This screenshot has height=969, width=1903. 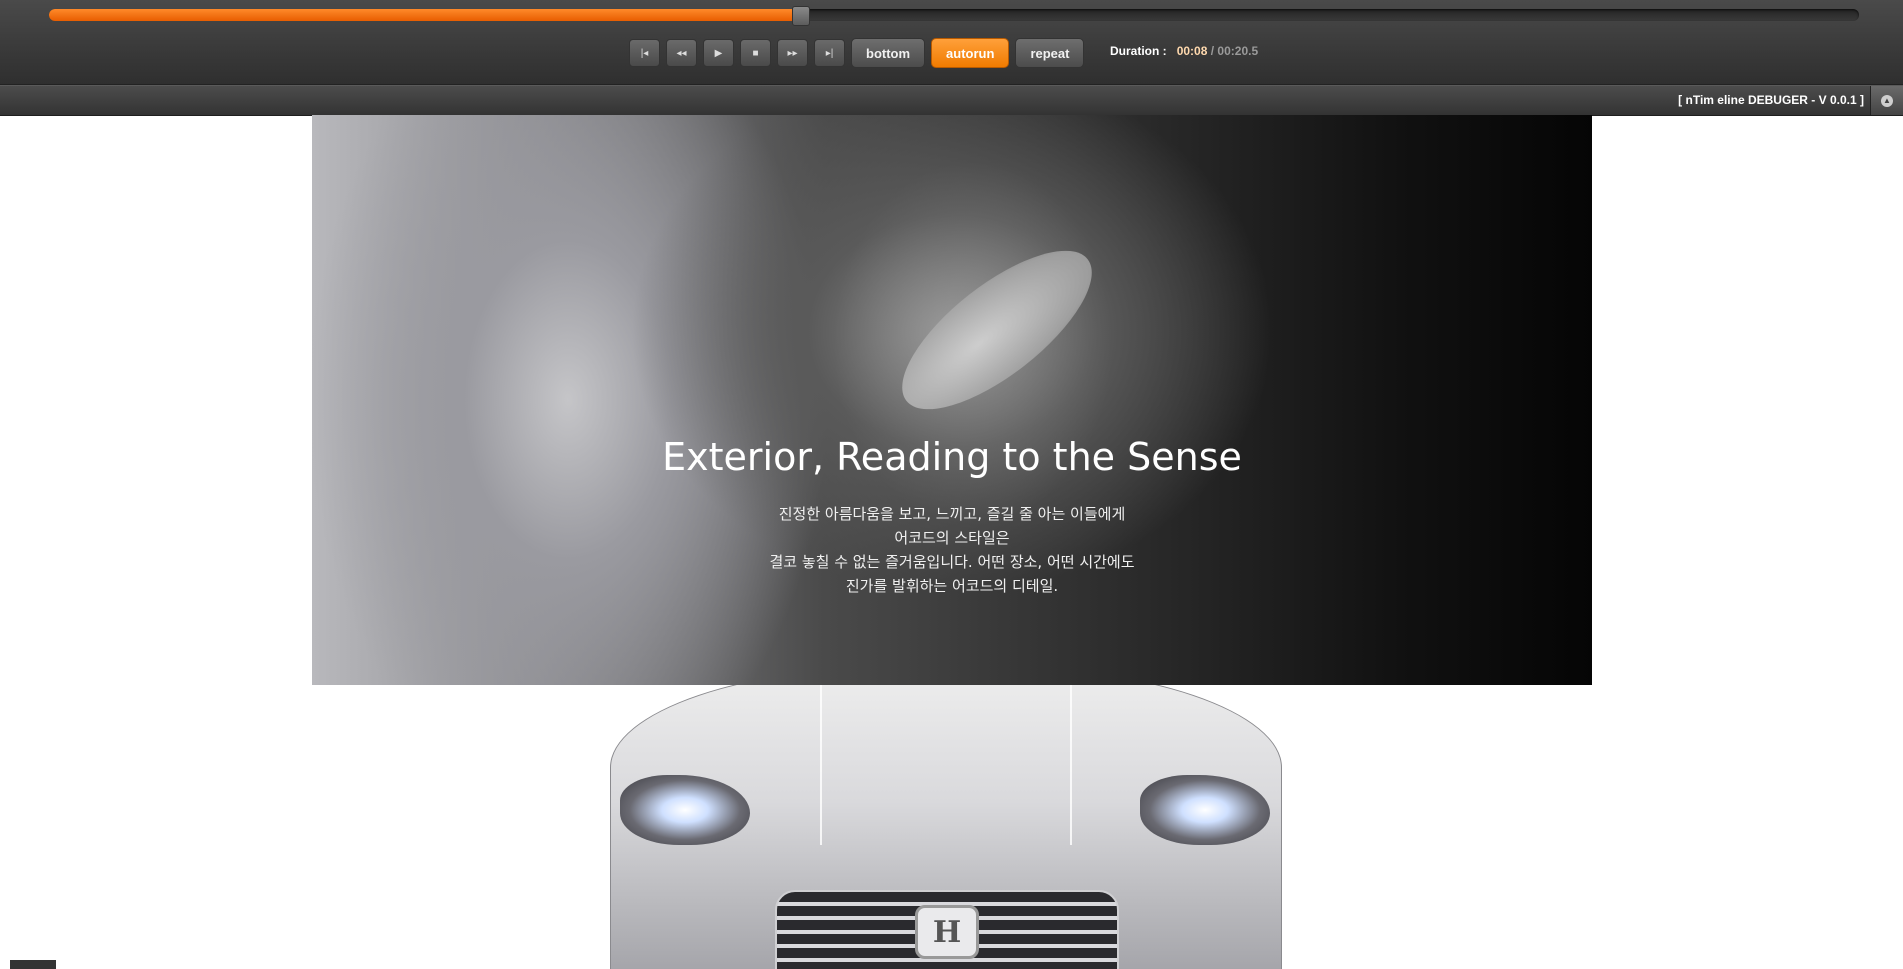 I want to click on duration-readout: Duration : 00:08 / 00:20.5, so click(x=1184, y=51).